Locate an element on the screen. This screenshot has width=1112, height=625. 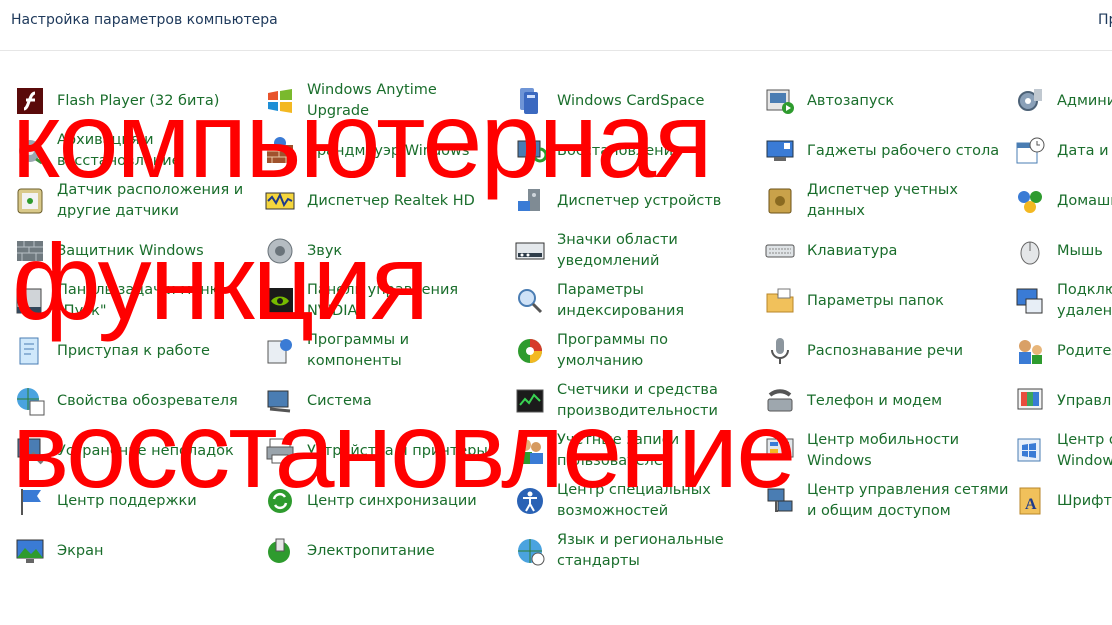
cp-item-label-line: Управле is located at coordinates (1084, 400).